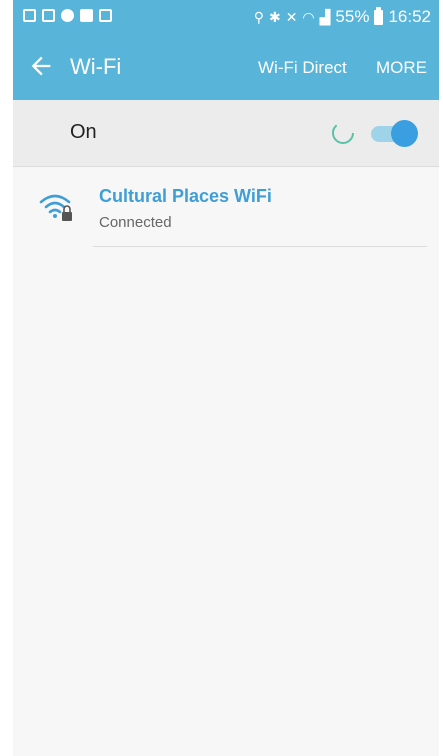 The height and width of the screenshot is (756, 443). I want to click on wifi-direct-button: Wi-Fi Direct, so click(302, 68).